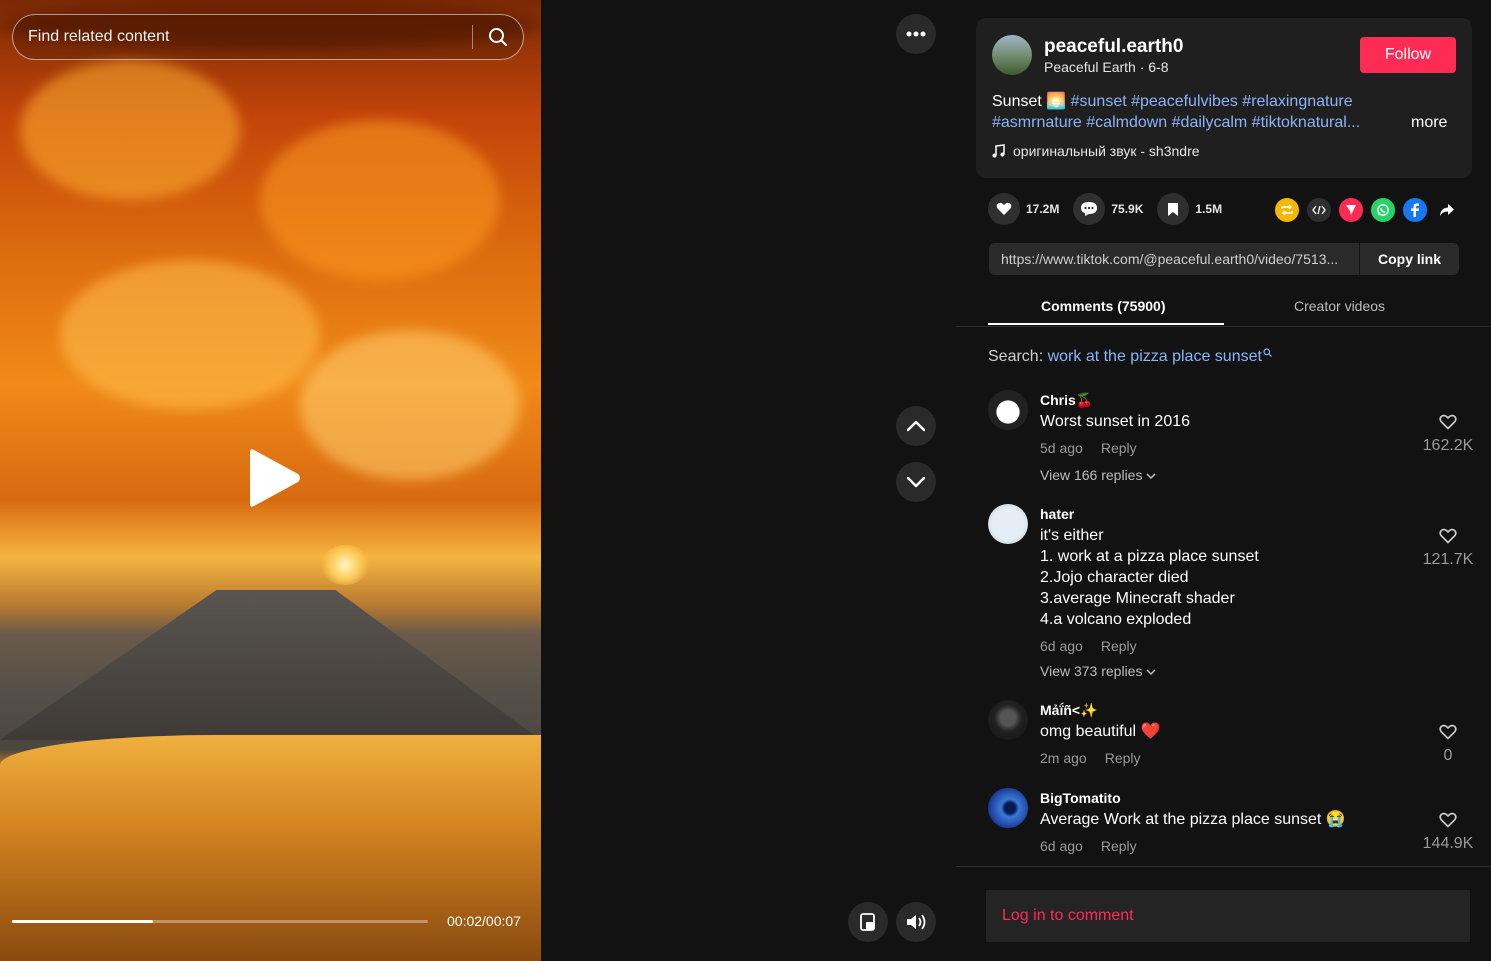 The height and width of the screenshot is (961, 1491). What do you see at coordinates (1193, 819) in the screenshot?
I see `comment-text: Average Work at the pizza place sunset 😭` at bounding box center [1193, 819].